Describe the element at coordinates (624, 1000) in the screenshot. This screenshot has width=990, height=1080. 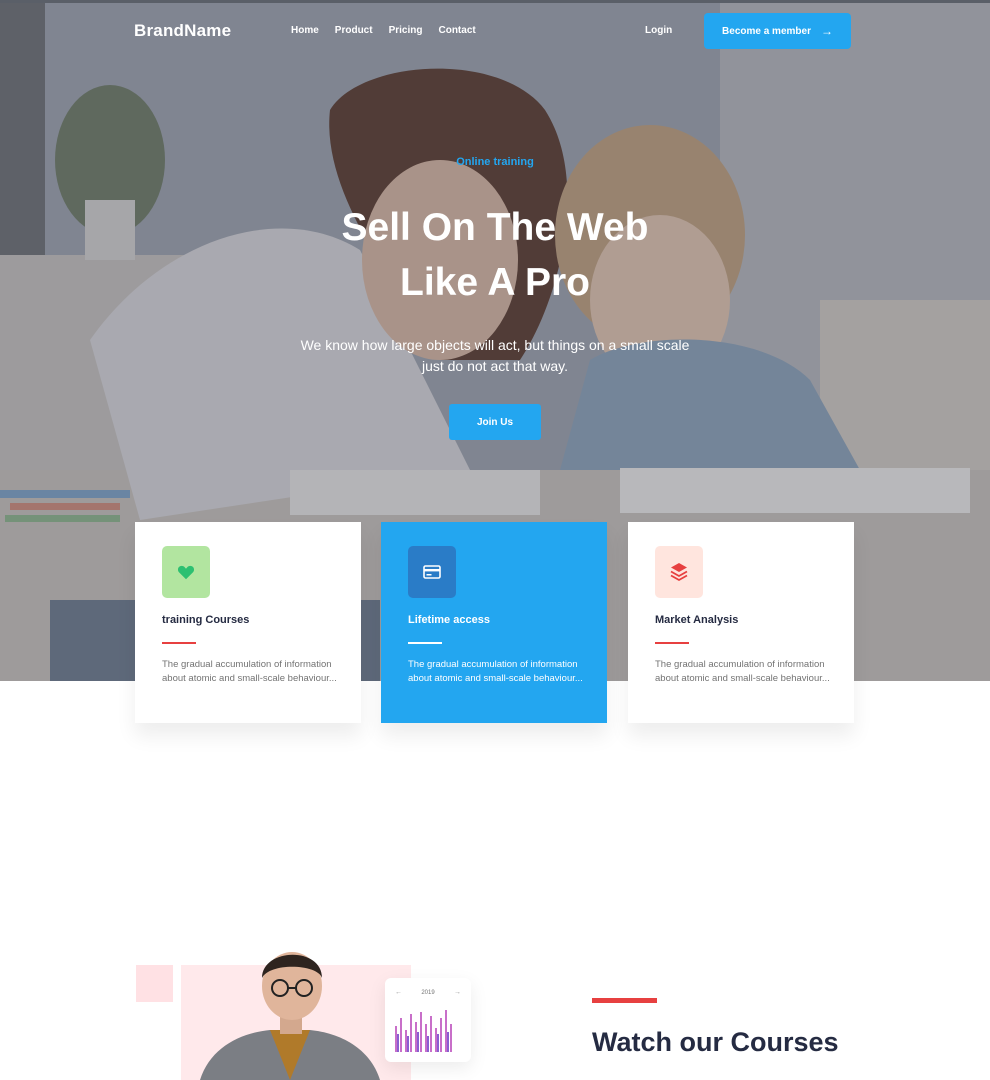
I see `section-accent-bar` at that location.